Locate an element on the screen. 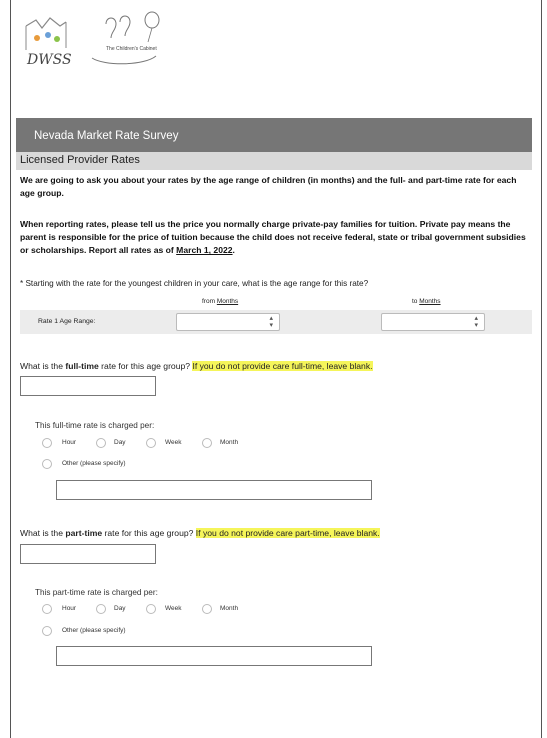  part-time-month-radio is located at coordinates (207, 609).